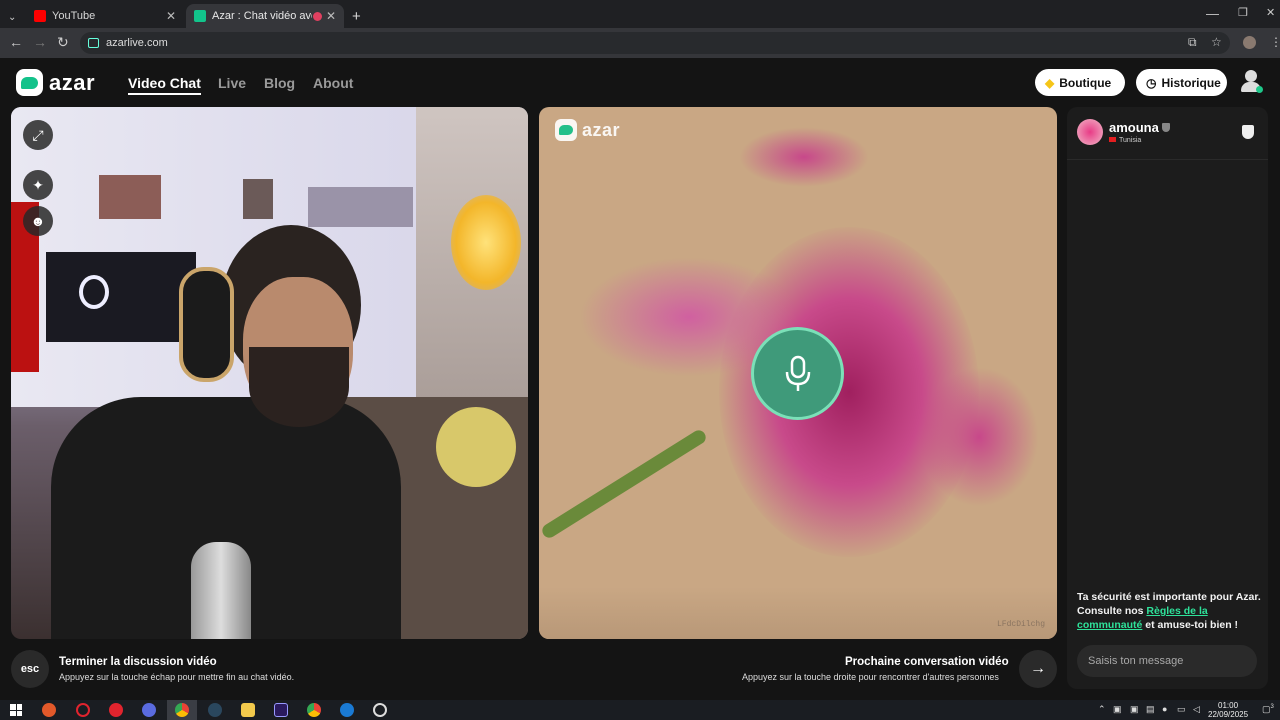 The image size is (1280, 720). Describe the element at coordinates (121, 297) in the screenshot. I see `wall-tv` at that location.